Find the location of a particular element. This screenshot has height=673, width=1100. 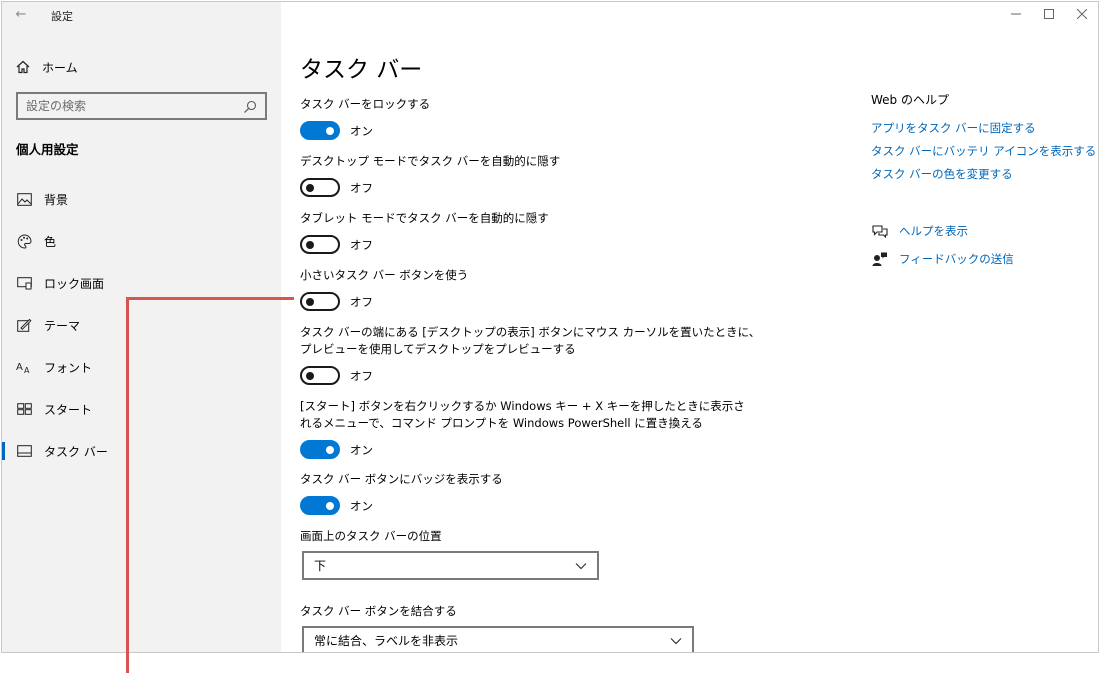

feedback-link: フィードバックの送信 is located at coordinates (942, 259).